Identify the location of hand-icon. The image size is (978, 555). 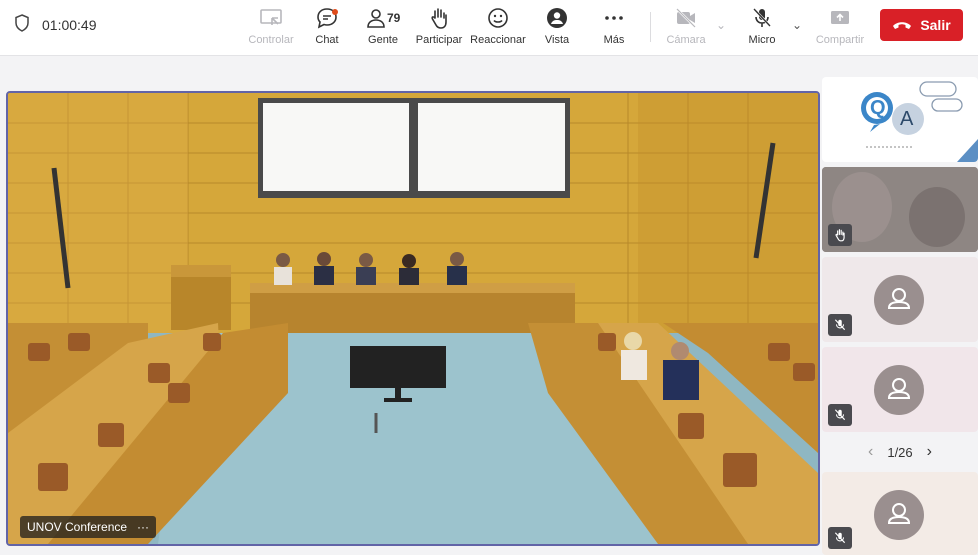
(840, 235).